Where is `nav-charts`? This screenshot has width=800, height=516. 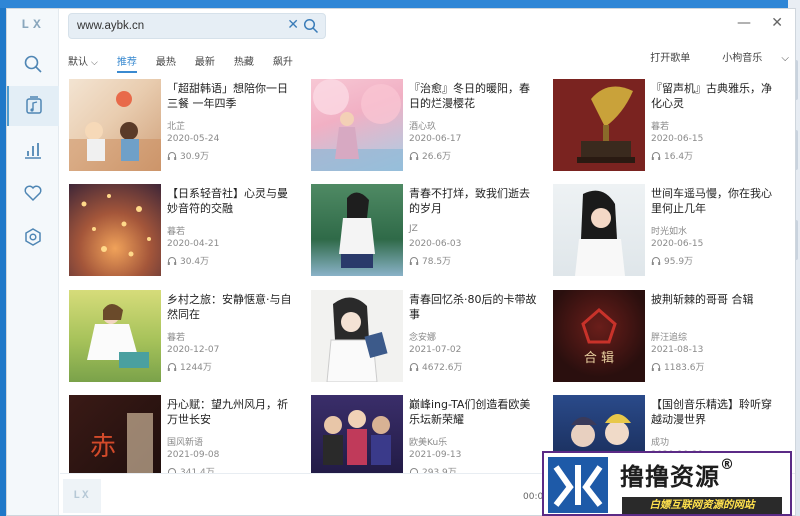 nav-charts is located at coordinates (33, 150).